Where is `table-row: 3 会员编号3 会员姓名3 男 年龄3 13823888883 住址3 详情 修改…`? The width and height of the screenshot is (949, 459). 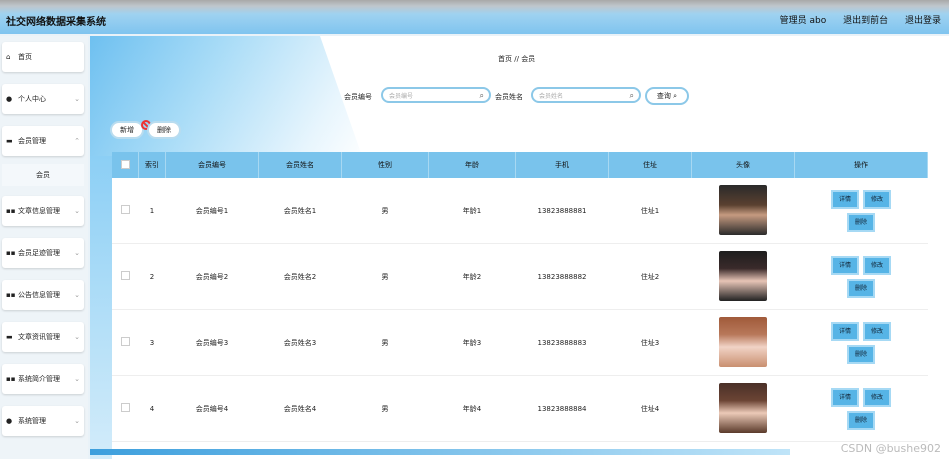 table-row: 3 会员编号3 会员姓名3 男 年龄3 13823888883 住址3 详情 修改… is located at coordinates (520, 342).